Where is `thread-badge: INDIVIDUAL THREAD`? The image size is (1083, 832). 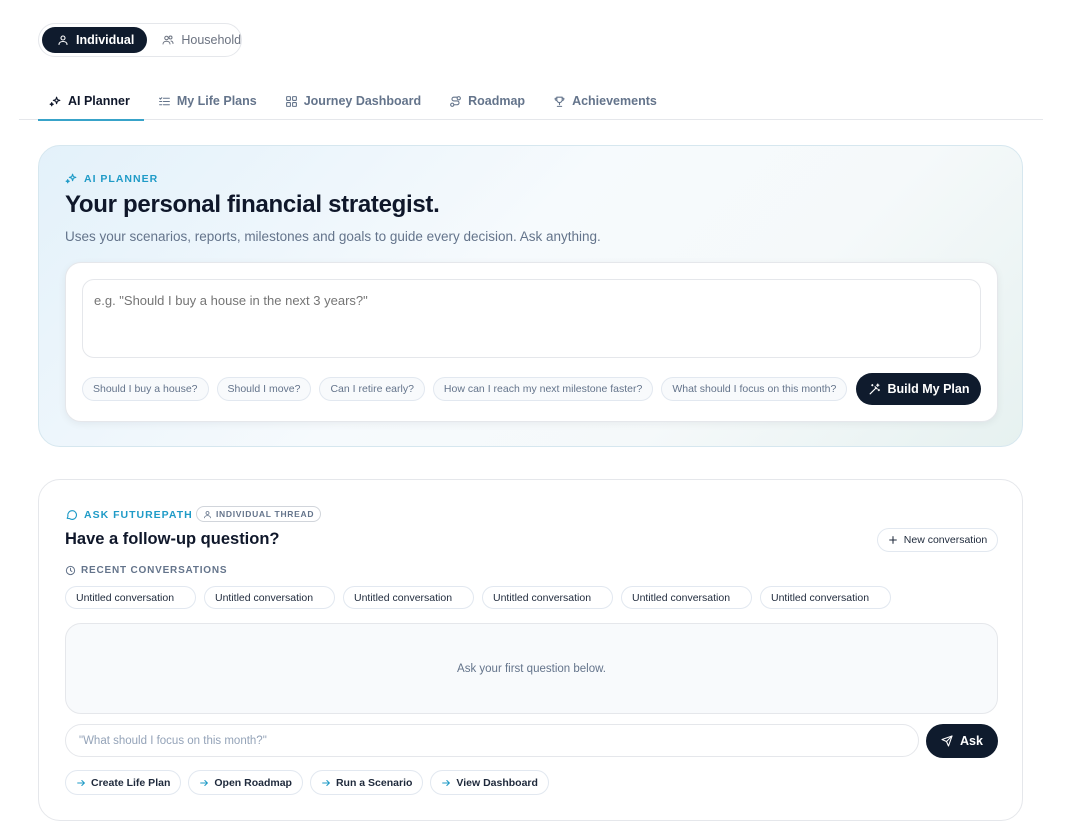
thread-badge: INDIVIDUAL THREAD is located at coordinates (259, 514).